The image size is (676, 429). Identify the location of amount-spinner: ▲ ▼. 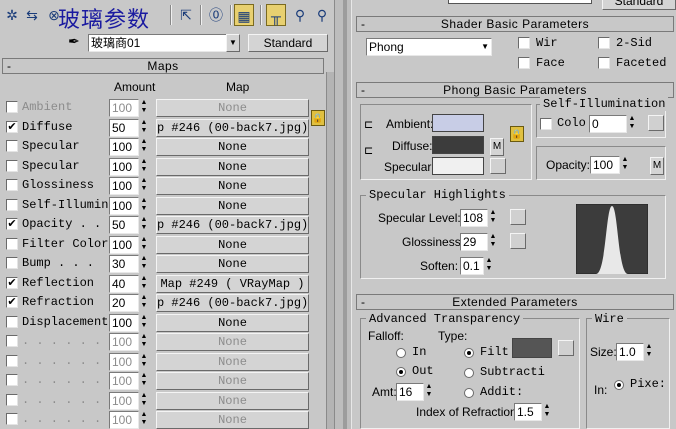
(429, 392).